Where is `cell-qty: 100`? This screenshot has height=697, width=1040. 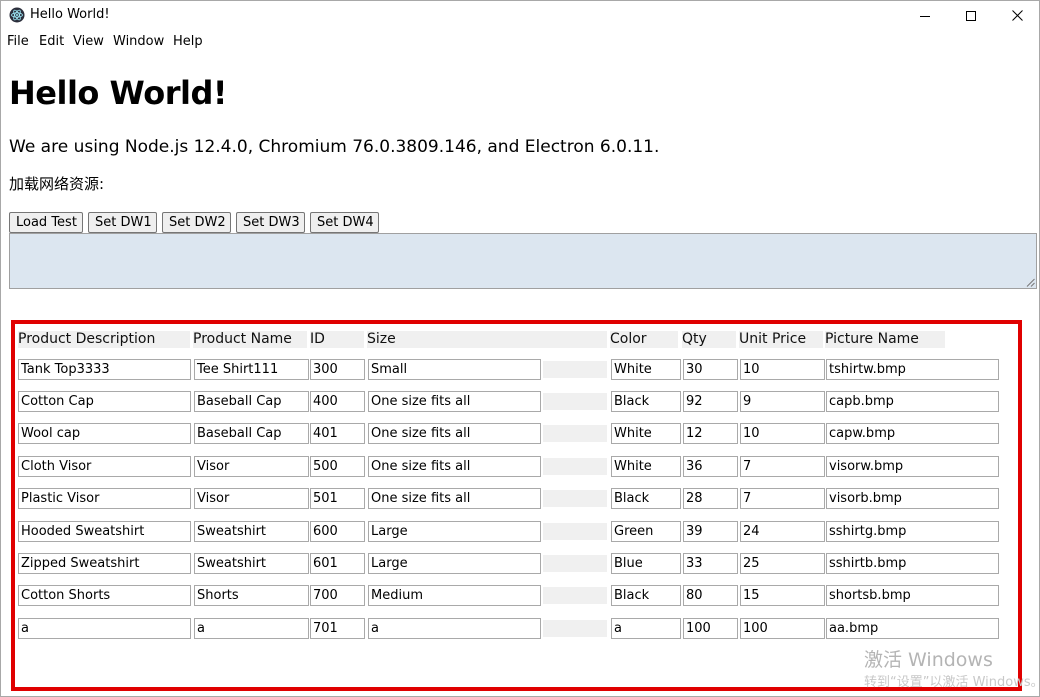 cell-qty: 100 is located at coordinates (710, 628).